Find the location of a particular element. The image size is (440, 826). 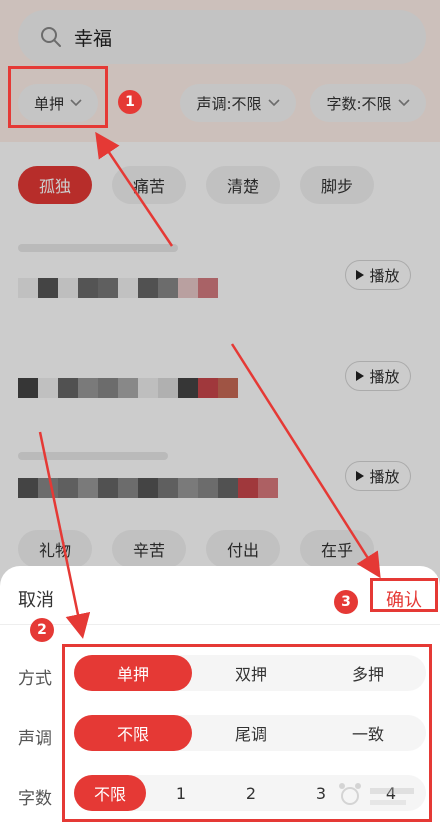

option-label: 1 is located at coordinates (181, 793).